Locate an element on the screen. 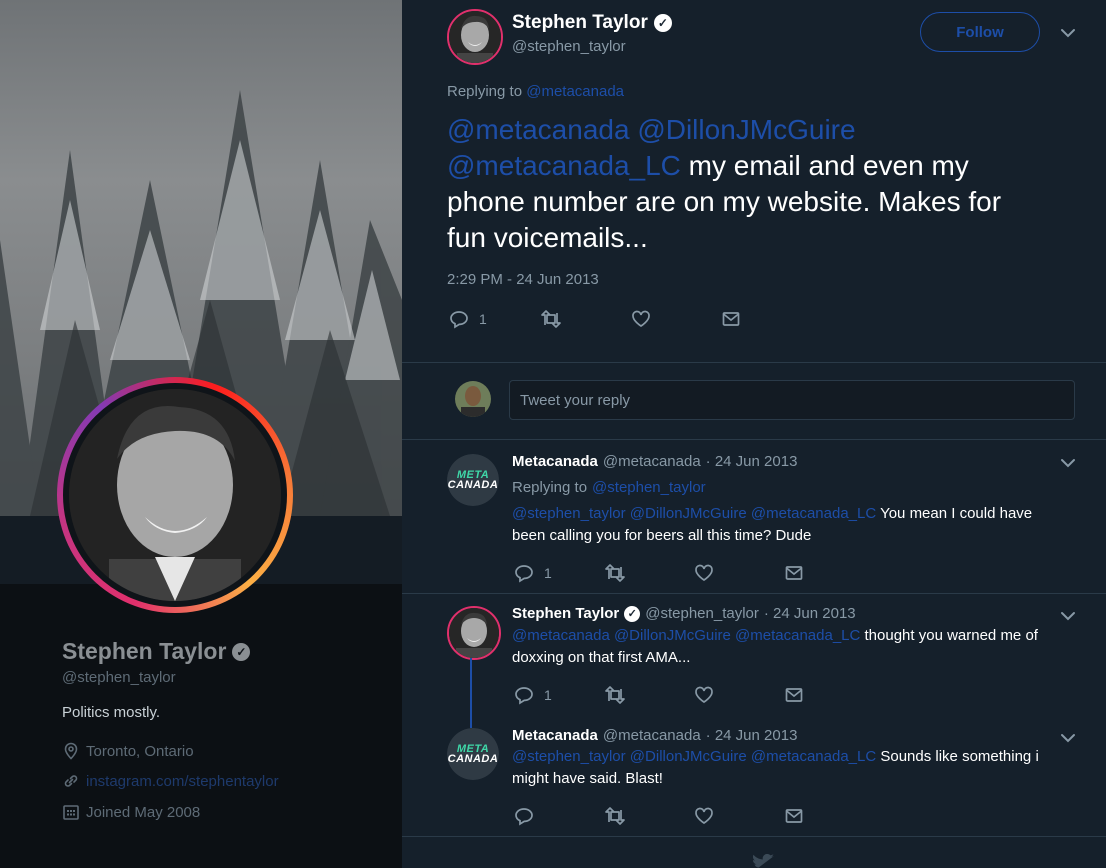 This screenshot has height=868, width=1106. profile-avatar is located at coordinates (175, 495).